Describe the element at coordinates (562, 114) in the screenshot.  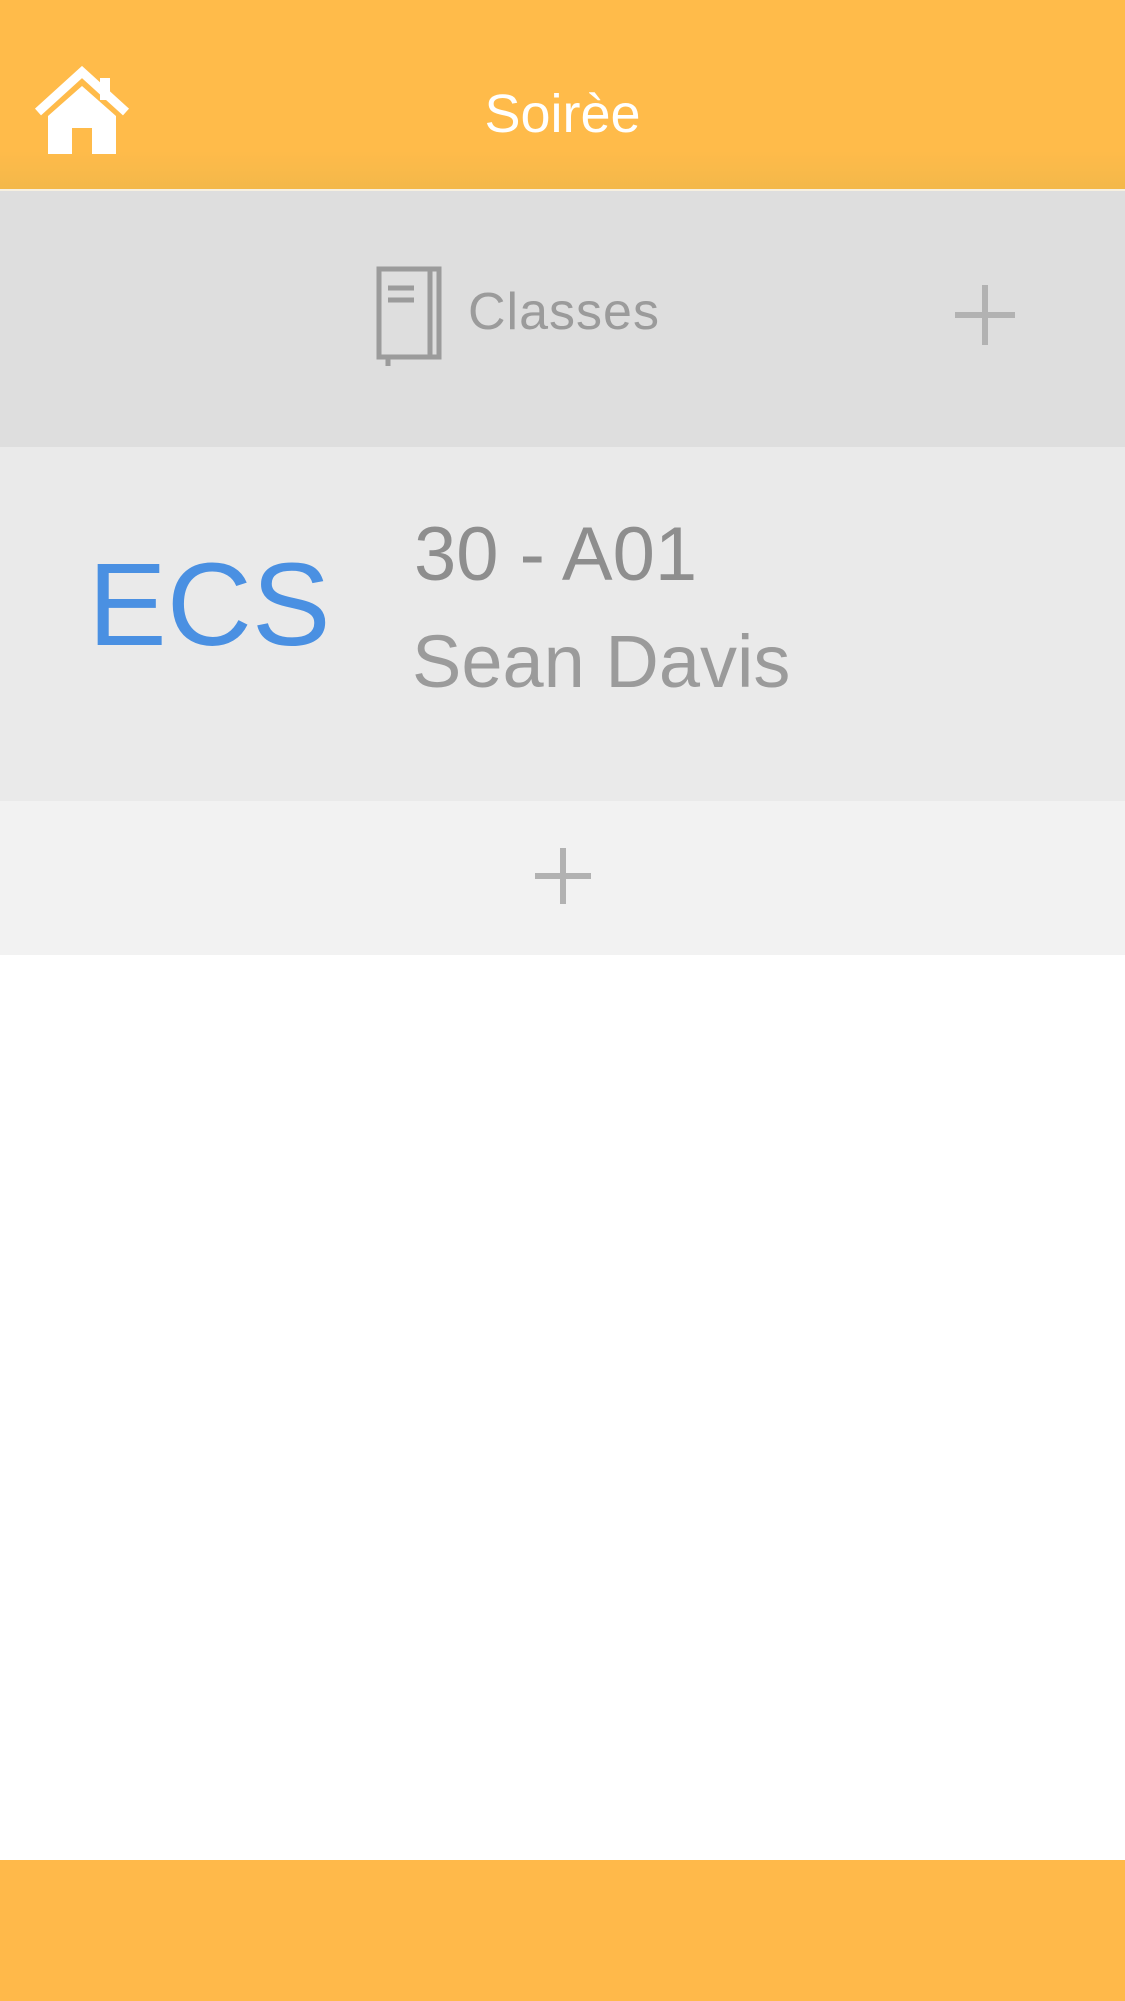
I see `page-title: Soirèe` at that location.